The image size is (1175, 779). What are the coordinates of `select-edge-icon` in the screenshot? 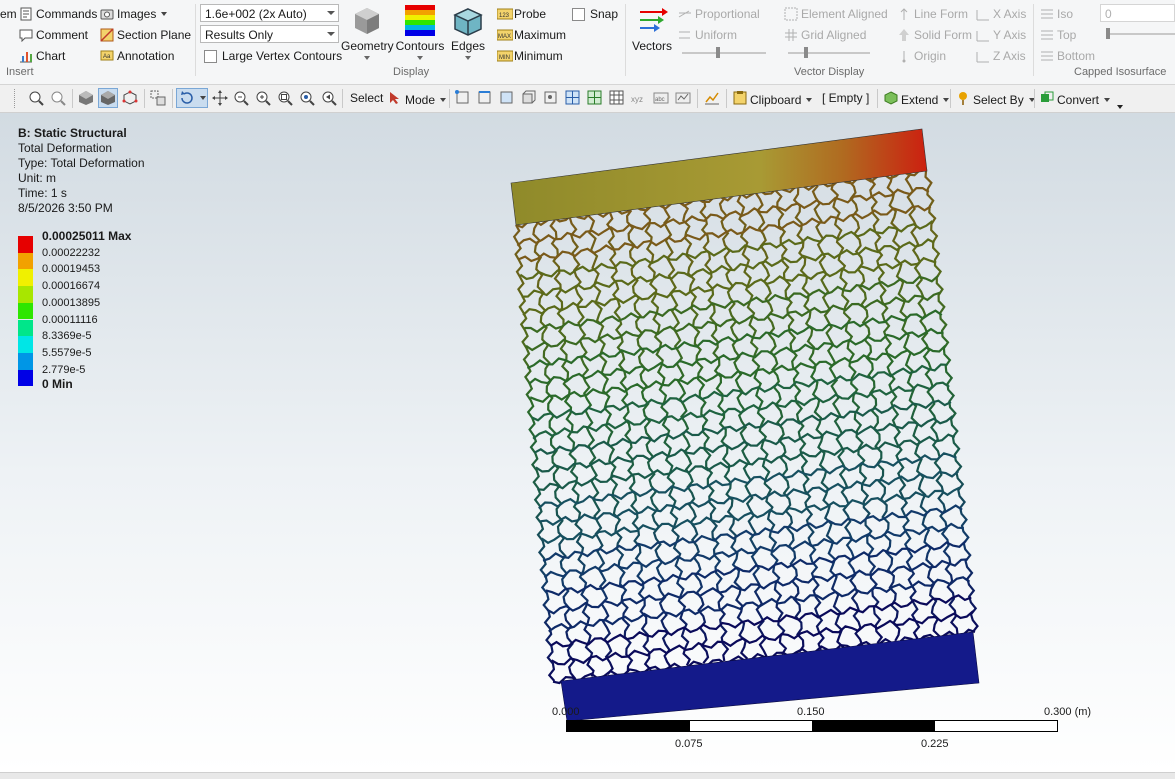 It's located at (485, 98).